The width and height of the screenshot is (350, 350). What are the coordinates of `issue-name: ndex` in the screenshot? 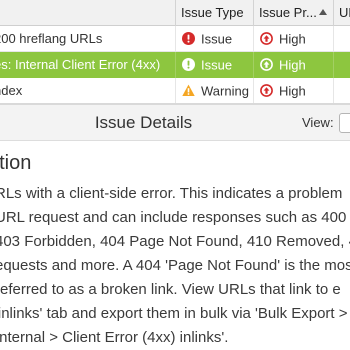 It's located at (11, 90).